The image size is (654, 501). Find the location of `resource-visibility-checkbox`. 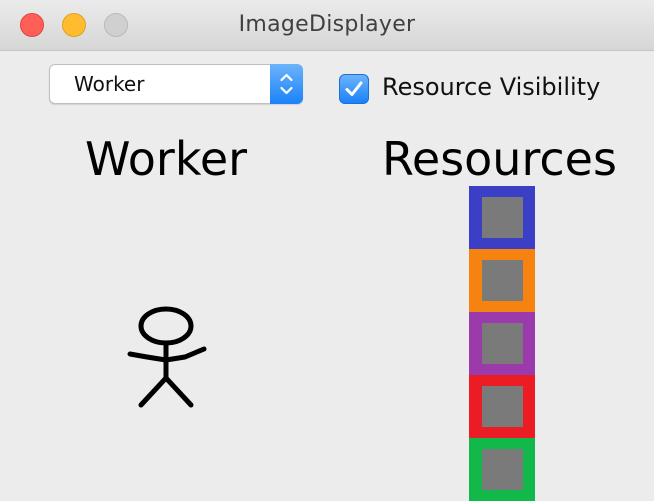

resource-visibility-checkbox is located at coordinates (354, 89).